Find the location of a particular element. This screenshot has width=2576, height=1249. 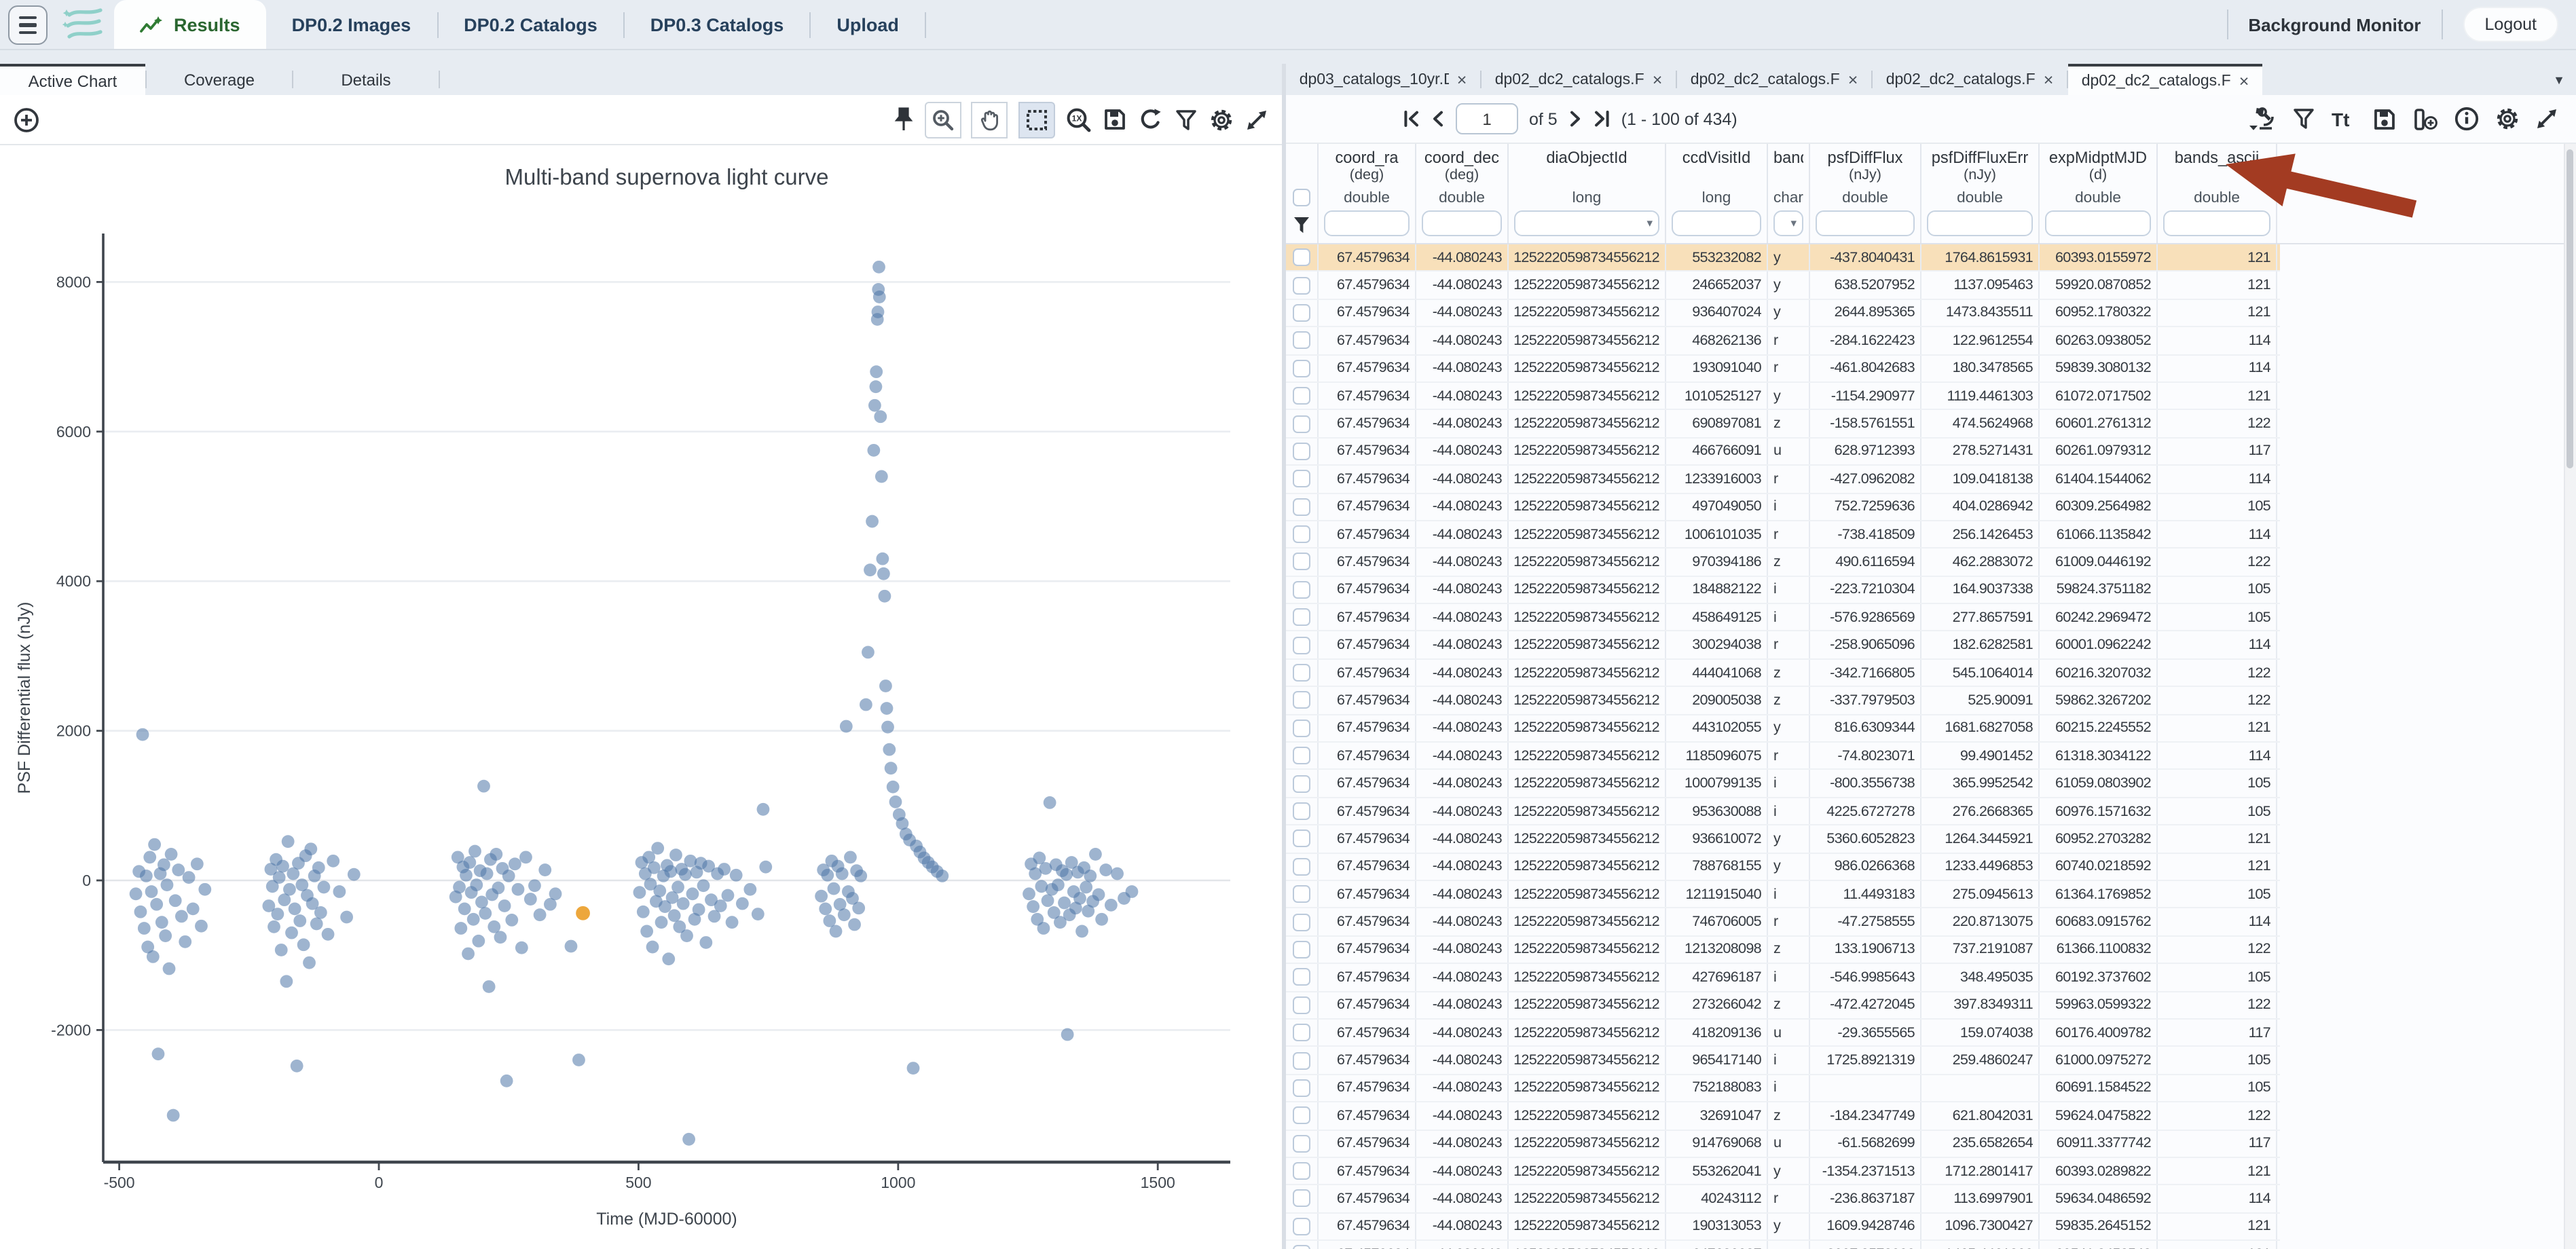

add-chart-button is located at coordinates (27, 119).